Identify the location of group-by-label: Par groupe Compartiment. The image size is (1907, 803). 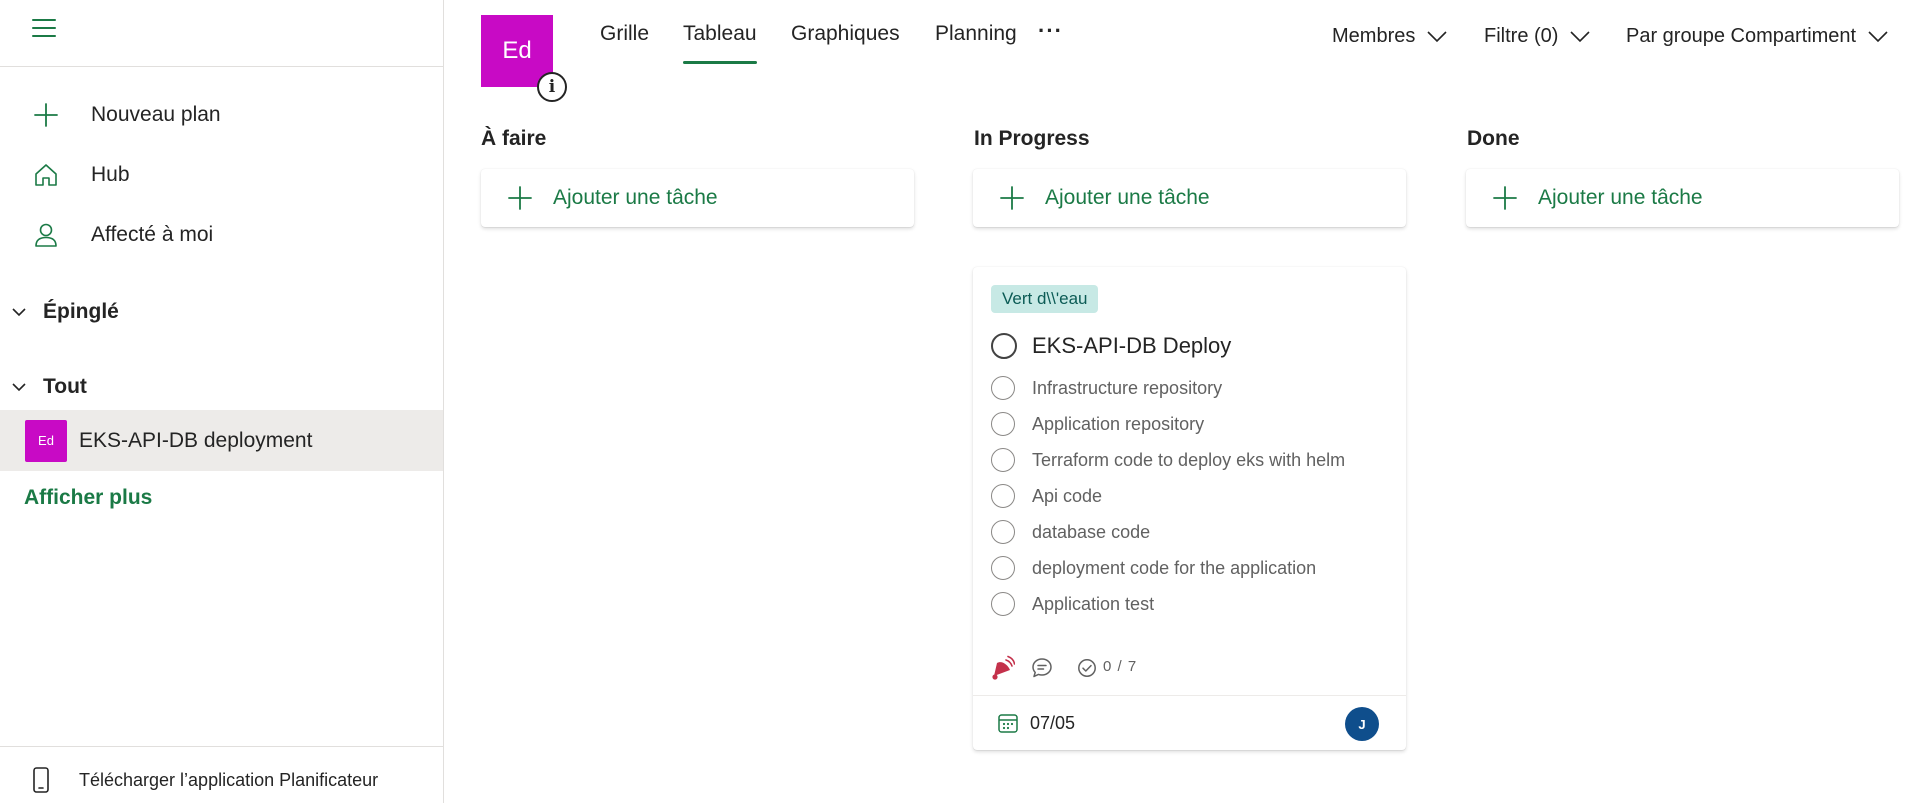
(1741, 36).